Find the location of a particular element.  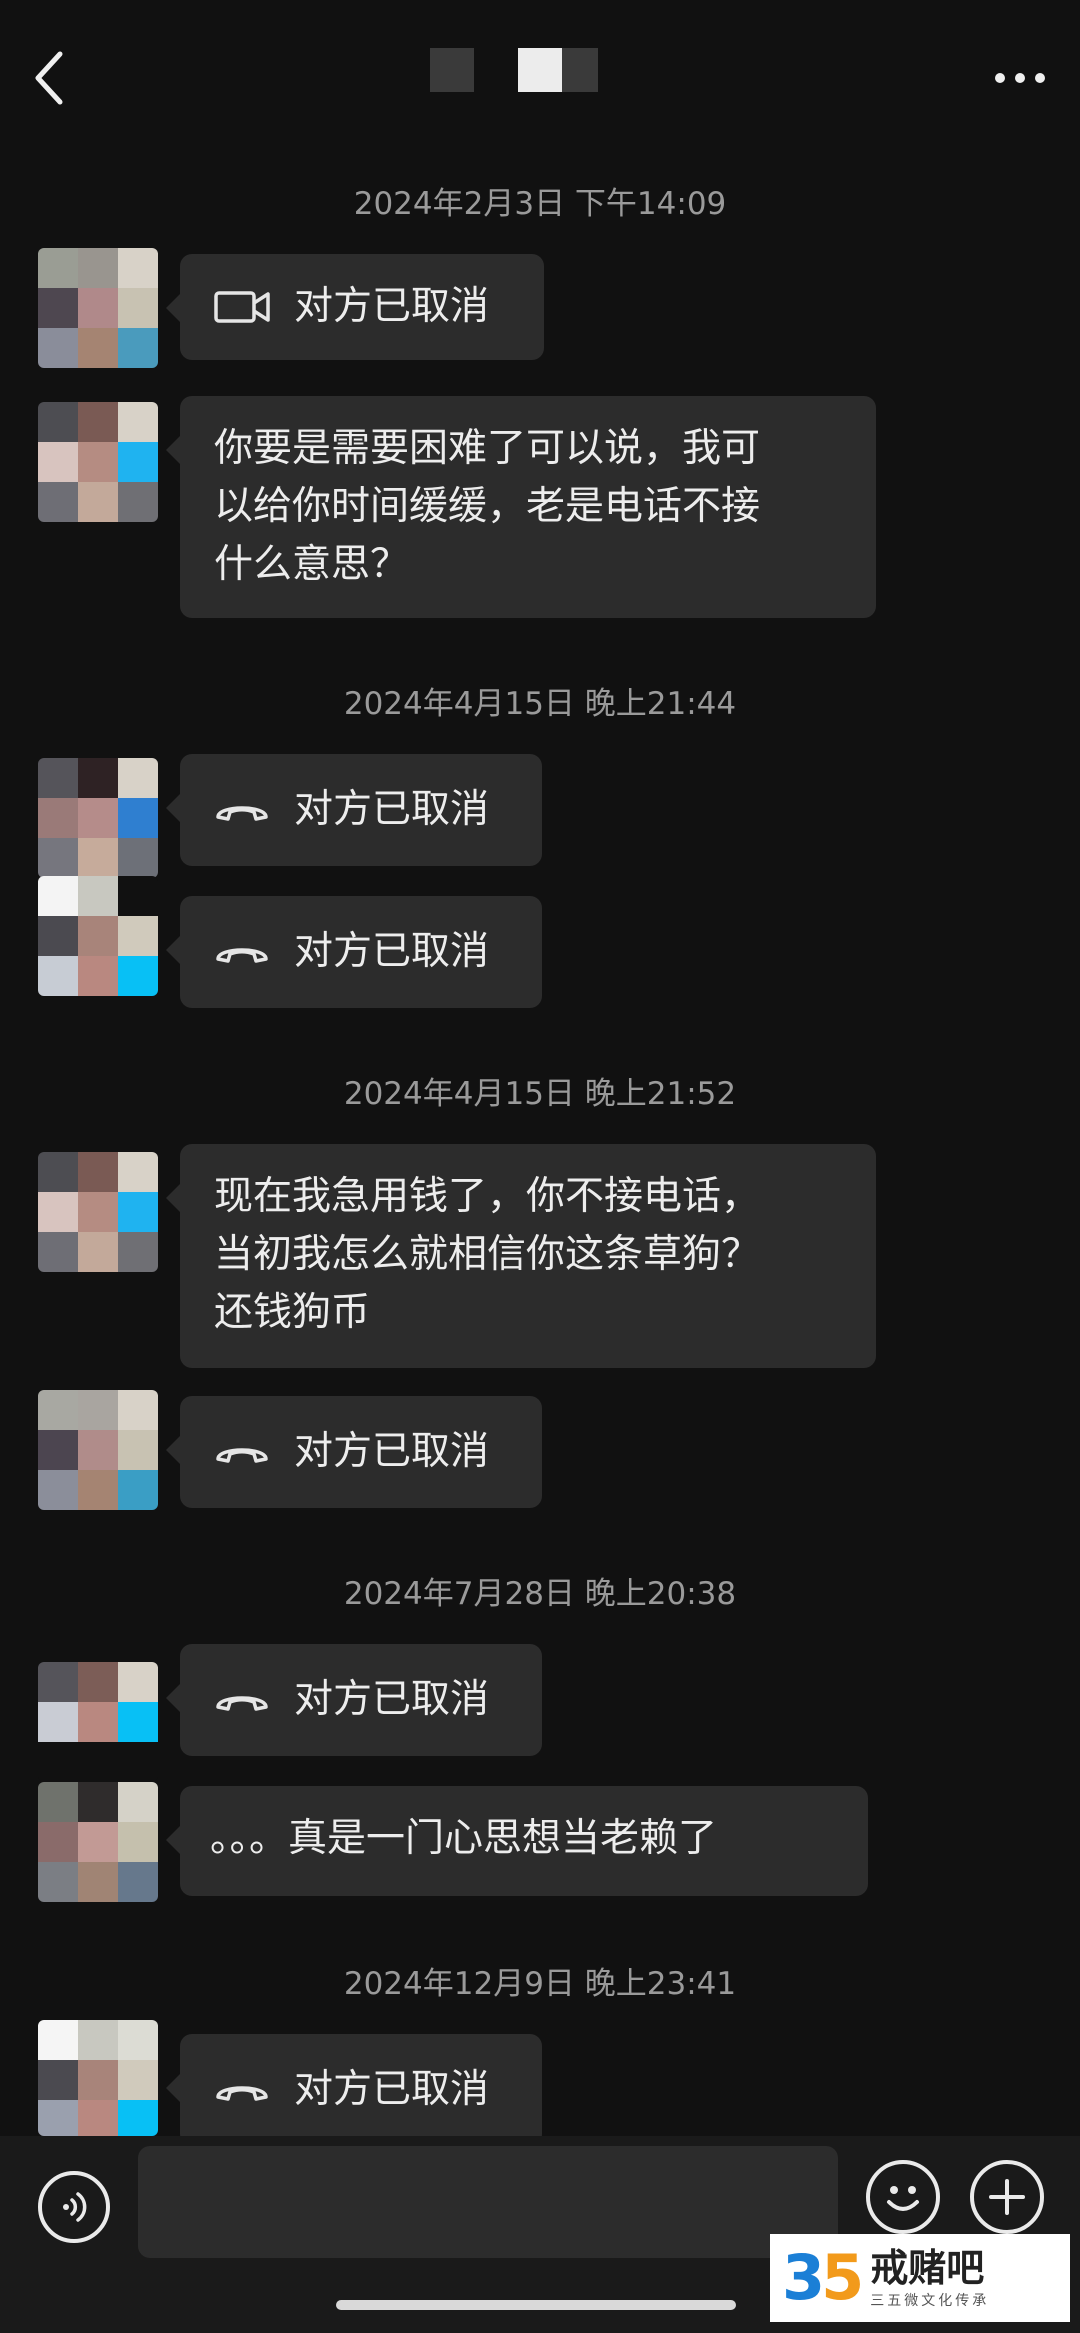

timestamp: 2024年12月9日 晚上23:41 is located at coordinates (540, 1984).